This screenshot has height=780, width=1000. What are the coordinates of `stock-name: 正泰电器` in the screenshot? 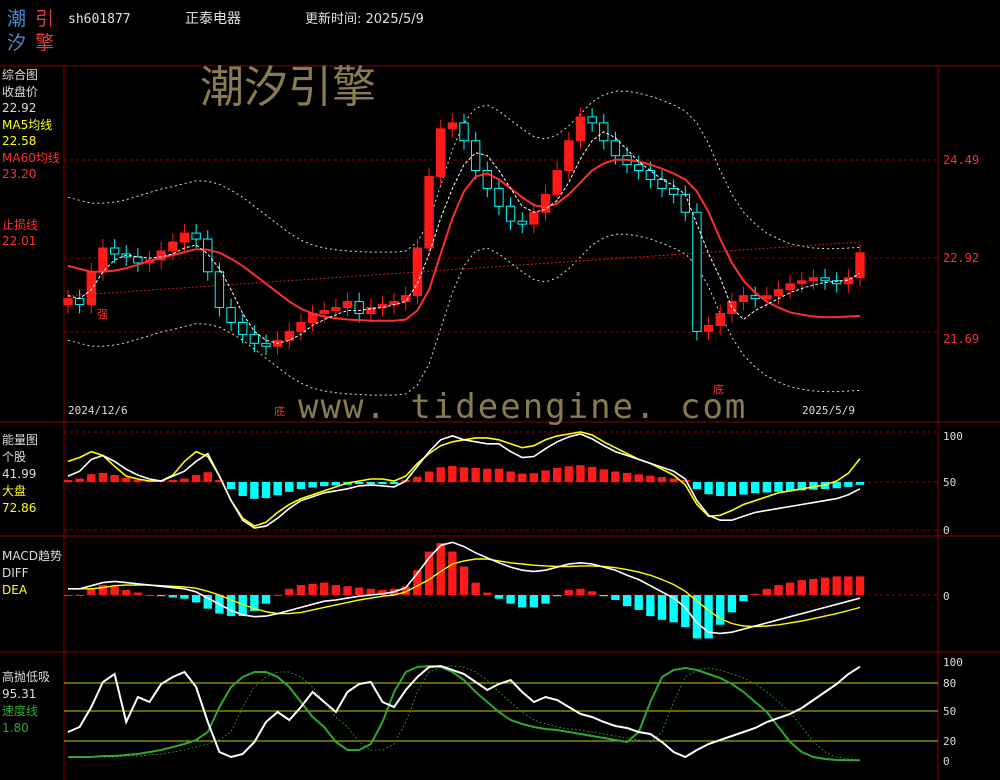 It's located at (213, 19).